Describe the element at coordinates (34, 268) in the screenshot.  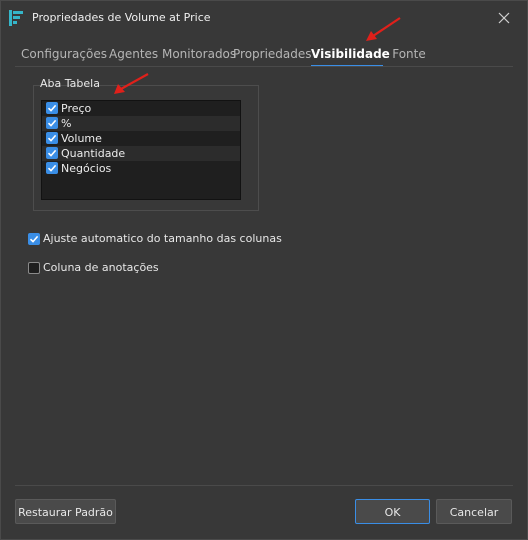
I see `notes-column-checkbox` at that location.